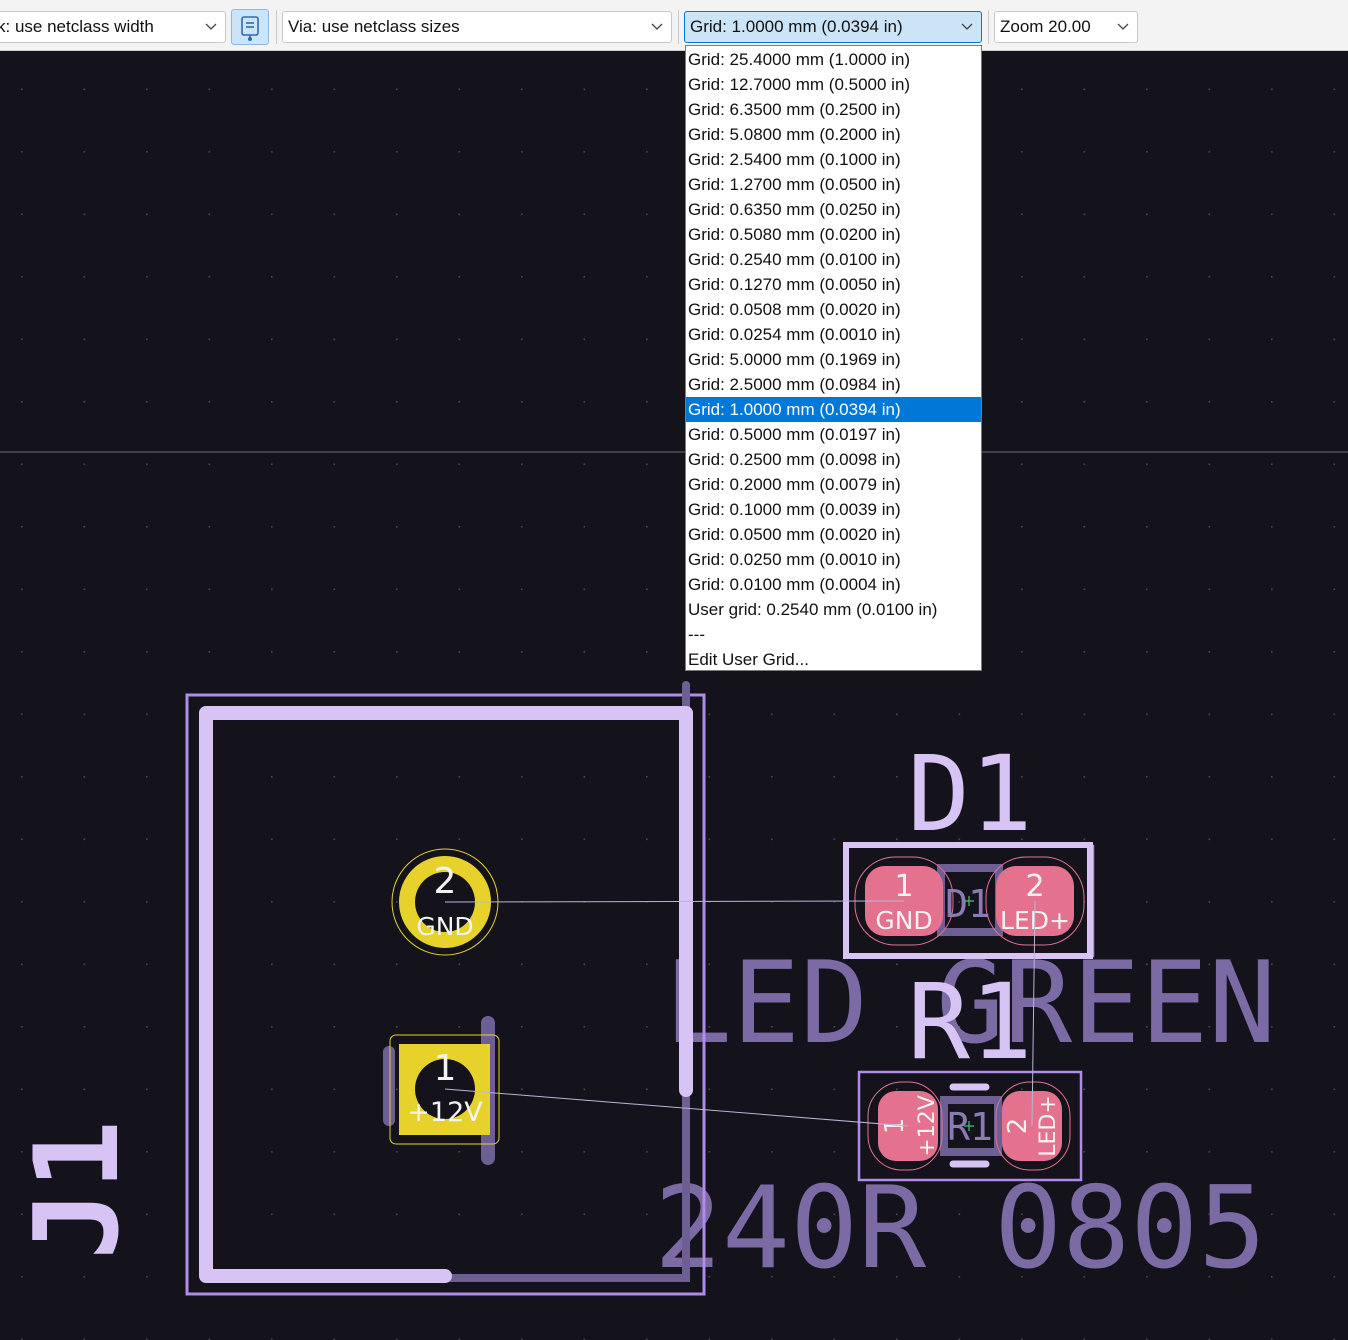 The image size is (1348, 1340). Describe the element at coordinates (374, 26) in the screenshot. I see `via-size-value: Via: use netclass sizes` at that location.